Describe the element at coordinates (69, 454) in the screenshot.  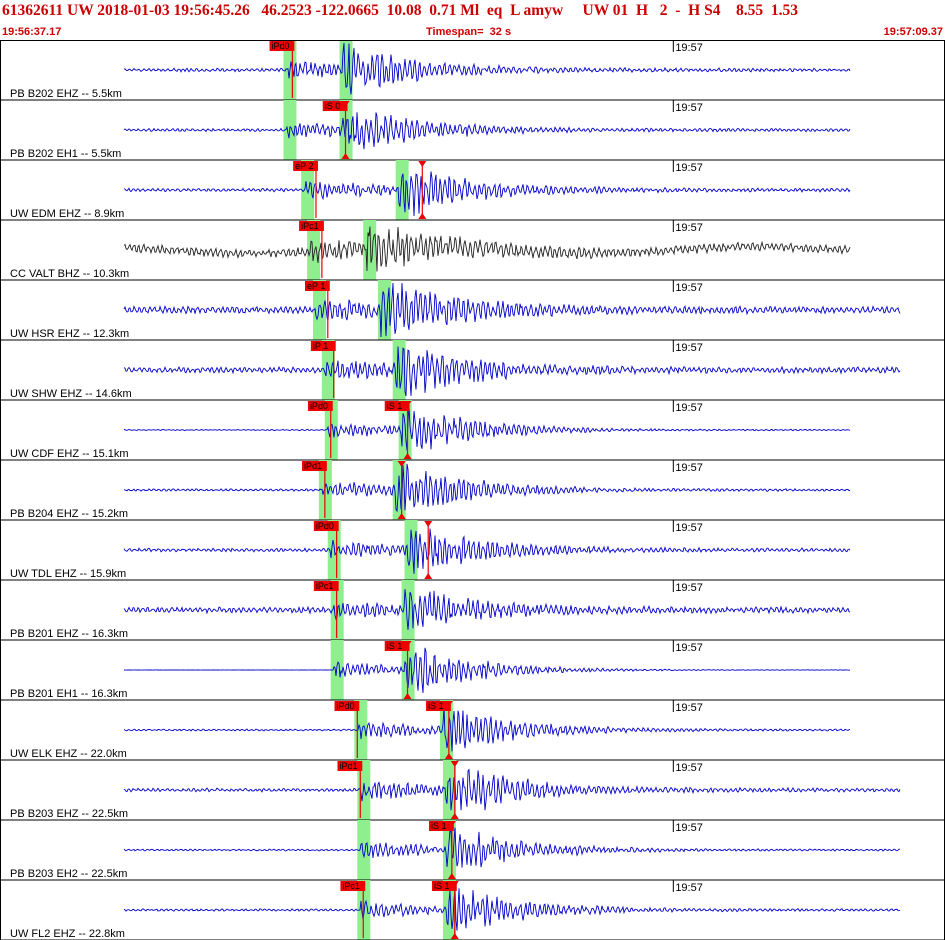
I see `station-label: UW CDF EHZ -- 15.1km` at that location.